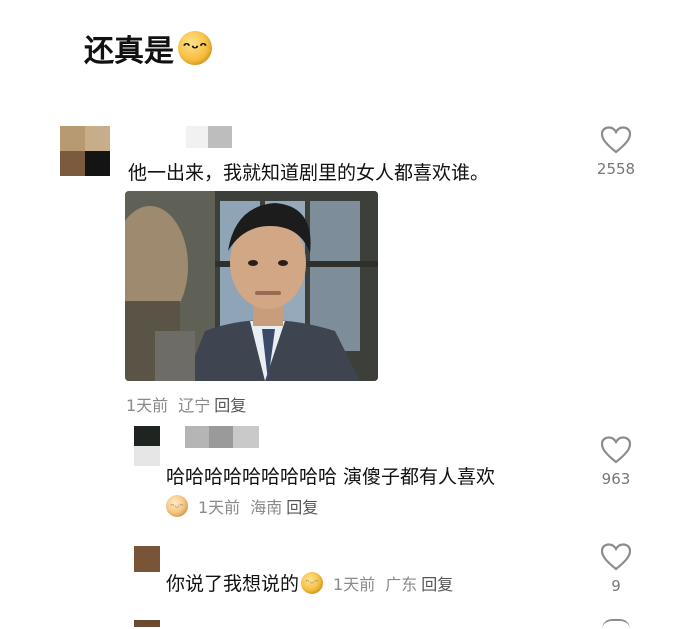 This screenshot has height=629, width=690. I want to click on like-button: 9, so click(616, 569).